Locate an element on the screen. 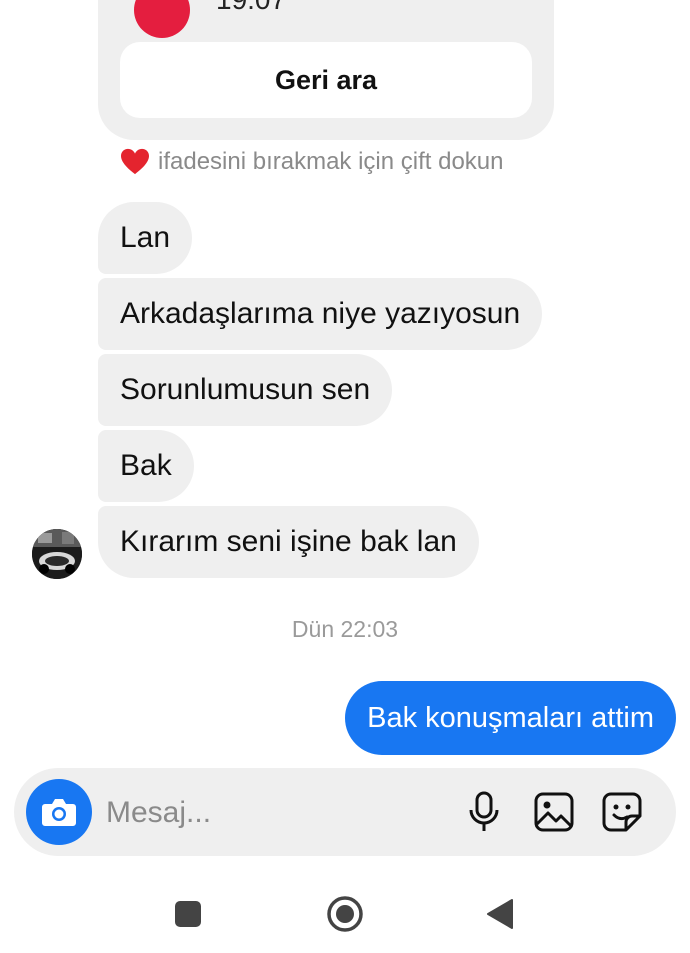 This screenshot has width=690, height=953. system-nav-bar is located at coordinates (345, 911).